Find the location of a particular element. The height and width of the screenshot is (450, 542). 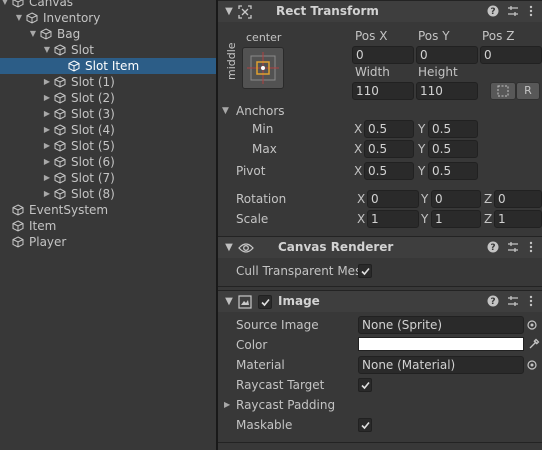

eyedropper-icon is located at coordinates (534, 344).